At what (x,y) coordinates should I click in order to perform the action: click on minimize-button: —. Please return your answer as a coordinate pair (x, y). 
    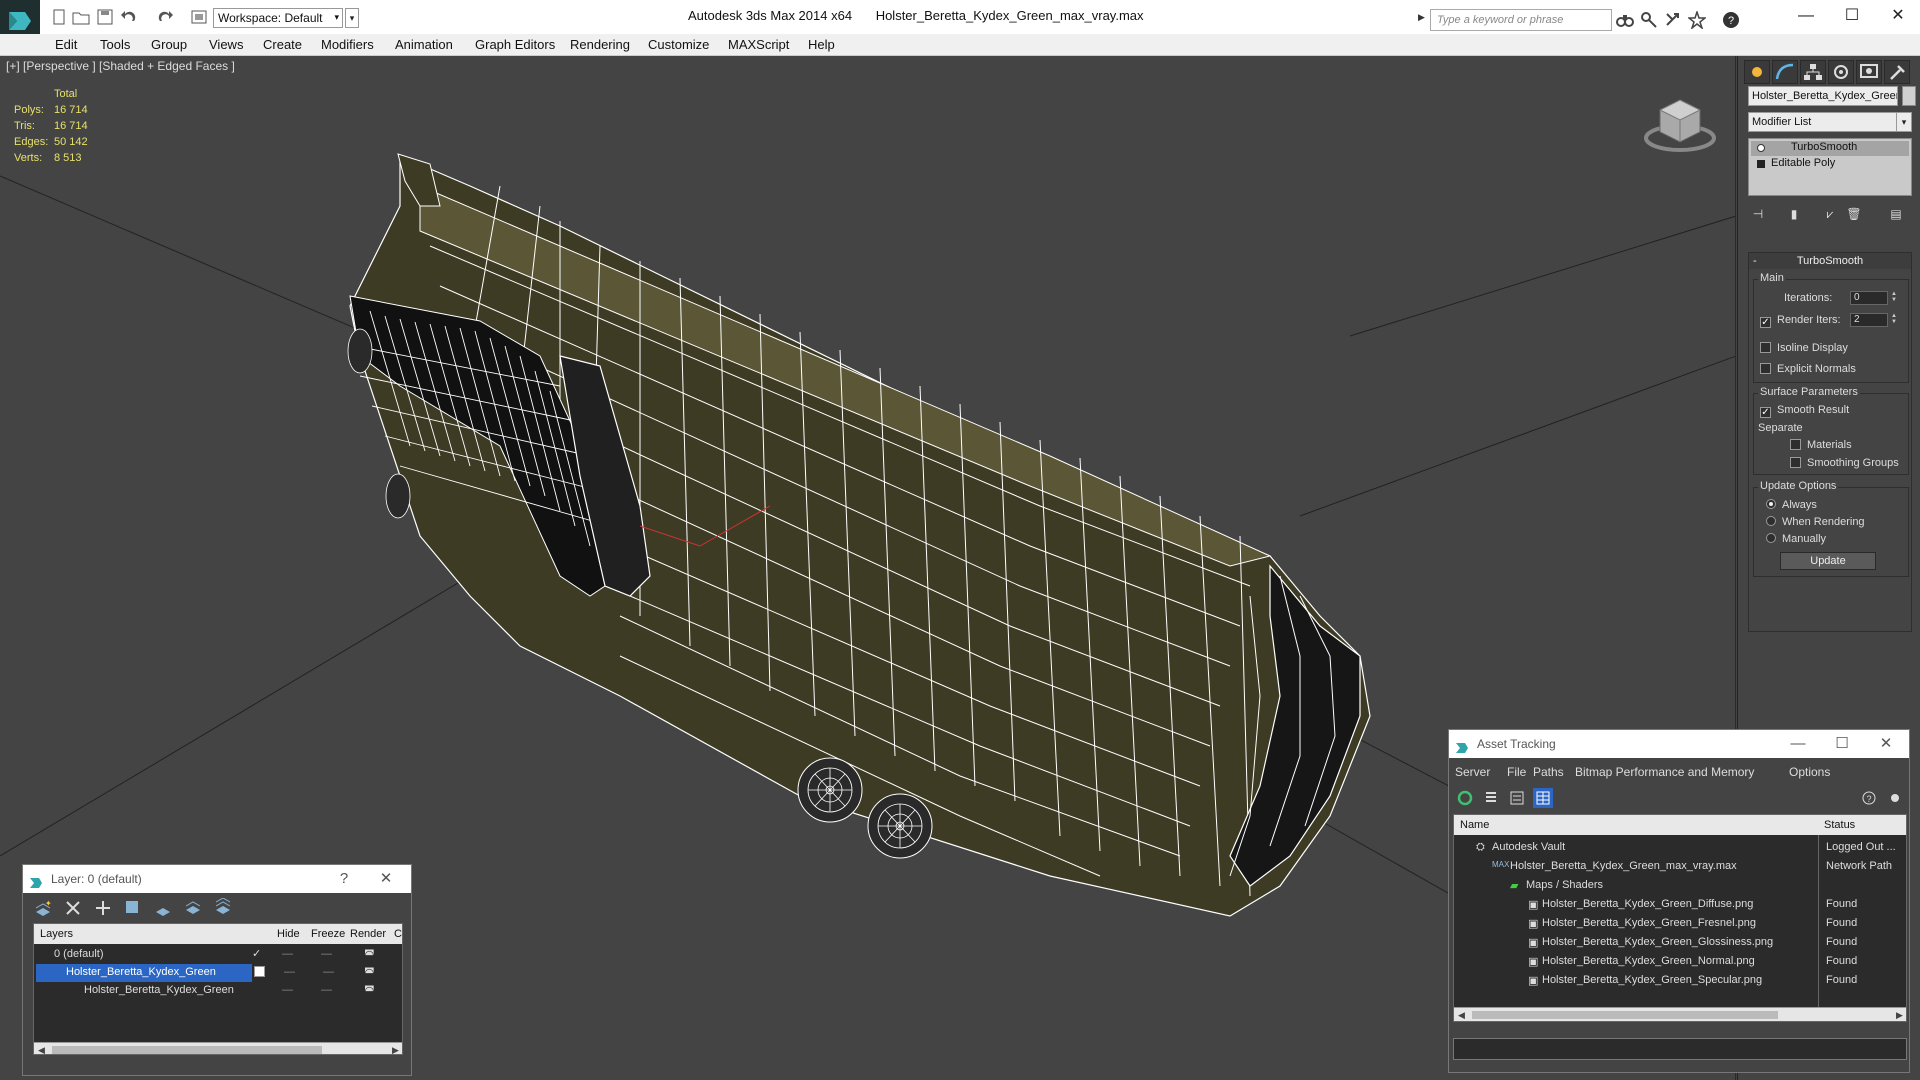
    Looking at the image, I should click on (1806, 16).